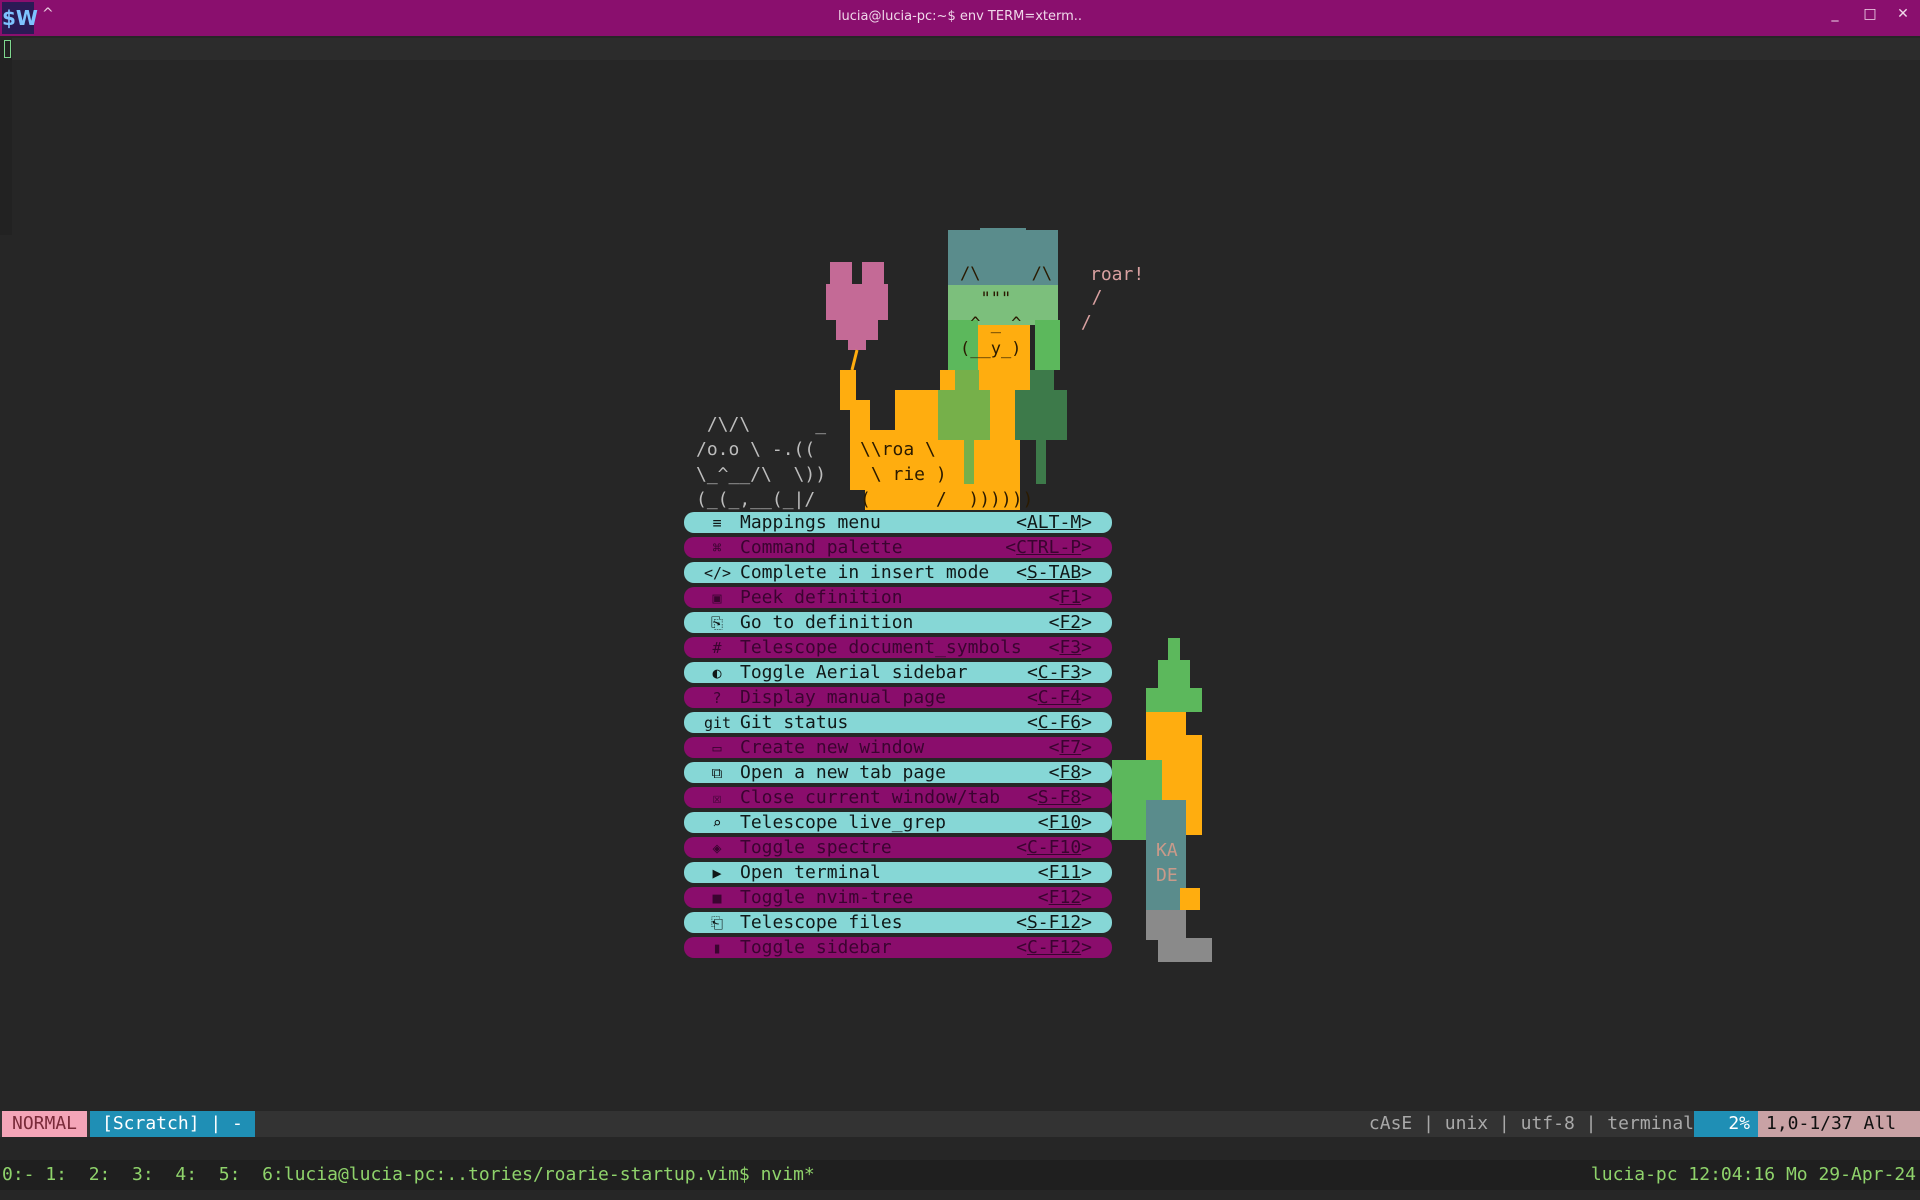  What do you see at coordinates (1839, 1124) in the screenshot?
I see `cursor-position: 1,0-1/37 All` at bounding box center [1839, 1124].